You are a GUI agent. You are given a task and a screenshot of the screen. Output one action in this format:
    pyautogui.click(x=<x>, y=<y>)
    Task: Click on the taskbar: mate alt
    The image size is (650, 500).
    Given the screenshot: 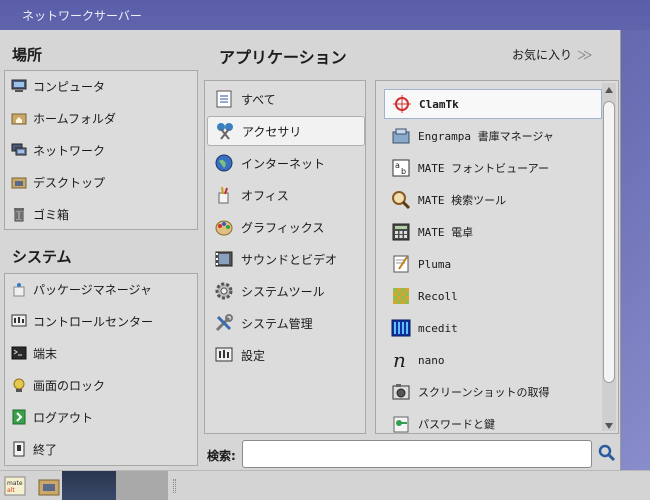 What is the action you would take?
    pyautogui.click(x=325, y=485)
    